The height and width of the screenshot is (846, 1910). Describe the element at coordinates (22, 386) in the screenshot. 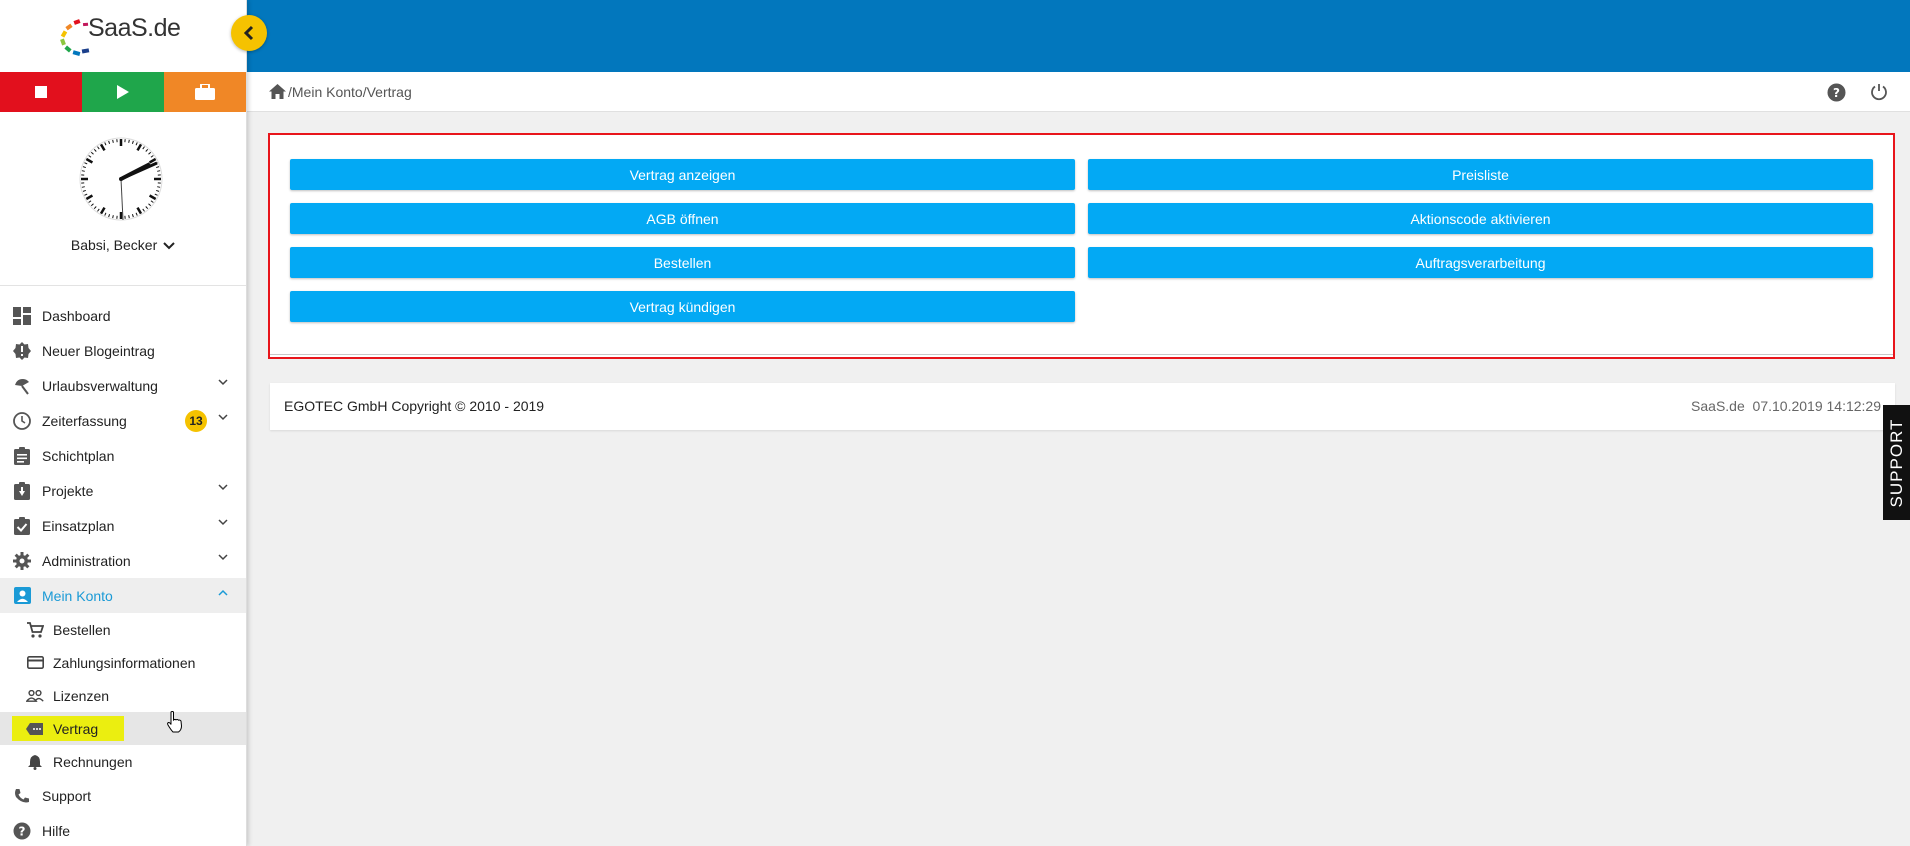

I see `beach-icon` at that location.